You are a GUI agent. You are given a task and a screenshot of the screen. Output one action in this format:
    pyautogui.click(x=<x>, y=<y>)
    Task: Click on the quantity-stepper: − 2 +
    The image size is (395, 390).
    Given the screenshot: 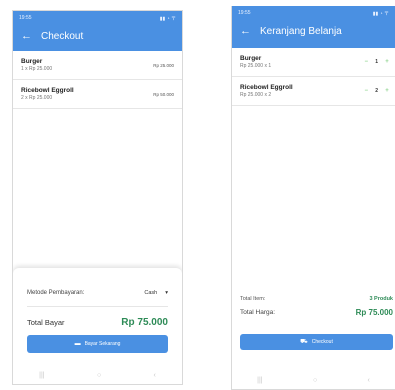 What is the action you would take?
    pyautogui.click(x=376, y=91)
    